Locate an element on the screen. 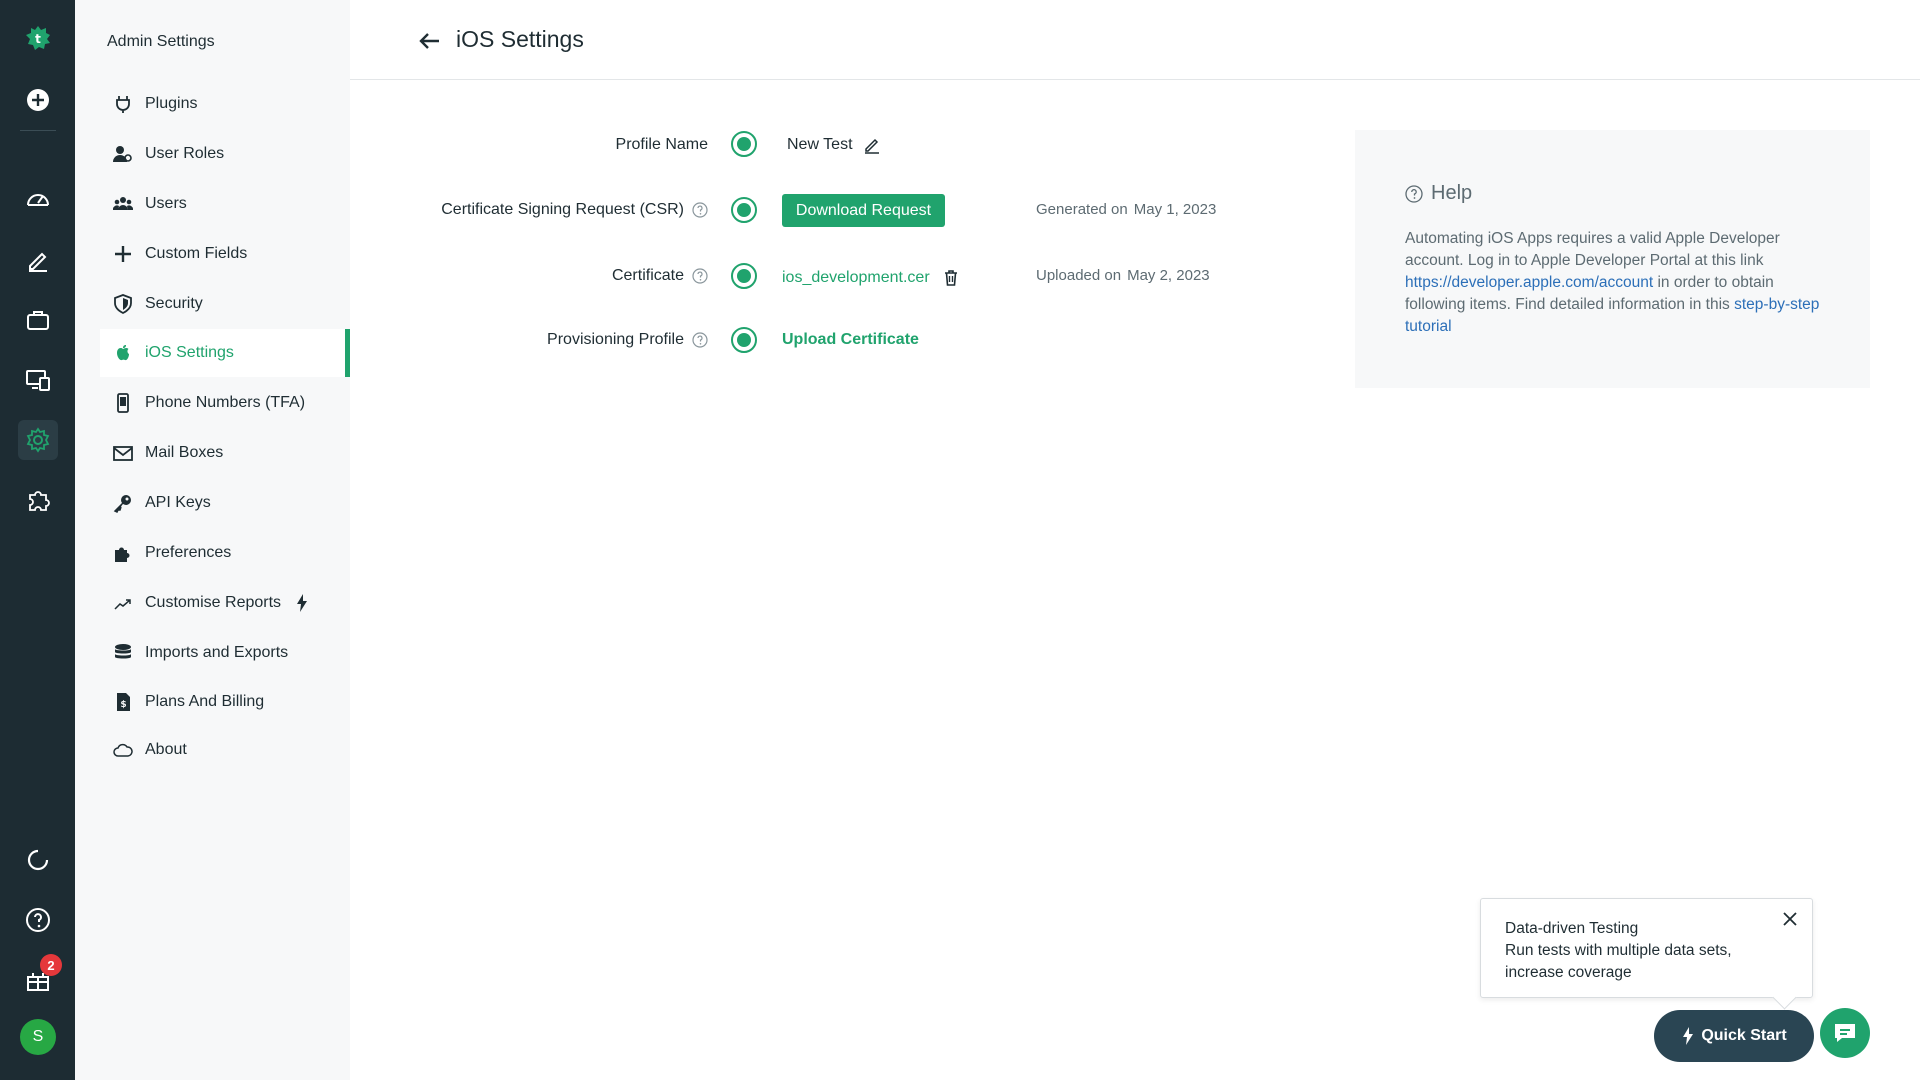  svg-text: t is located at coordinates (38, 39).